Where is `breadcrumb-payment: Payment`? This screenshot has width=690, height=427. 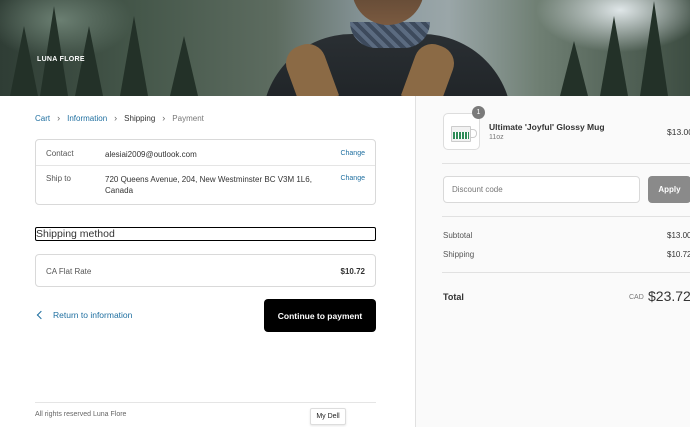 breadcrumb-payment: Payment is located at coordinates (188, 118).